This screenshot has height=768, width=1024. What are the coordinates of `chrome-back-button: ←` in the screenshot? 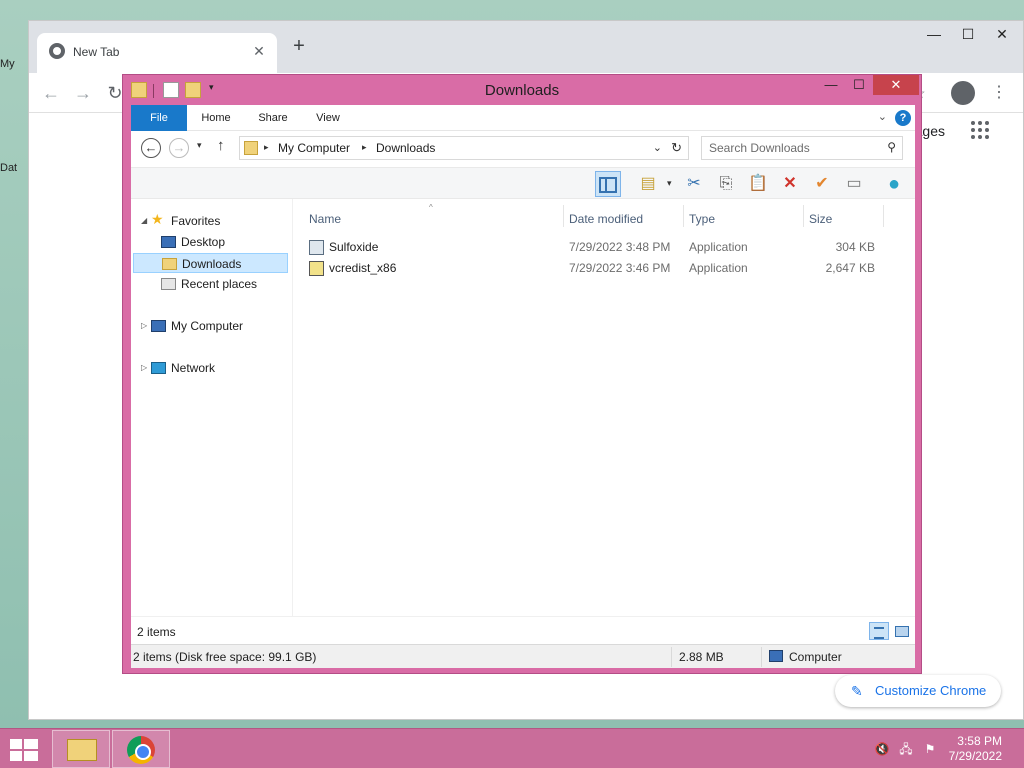 It's located at (51, 93).